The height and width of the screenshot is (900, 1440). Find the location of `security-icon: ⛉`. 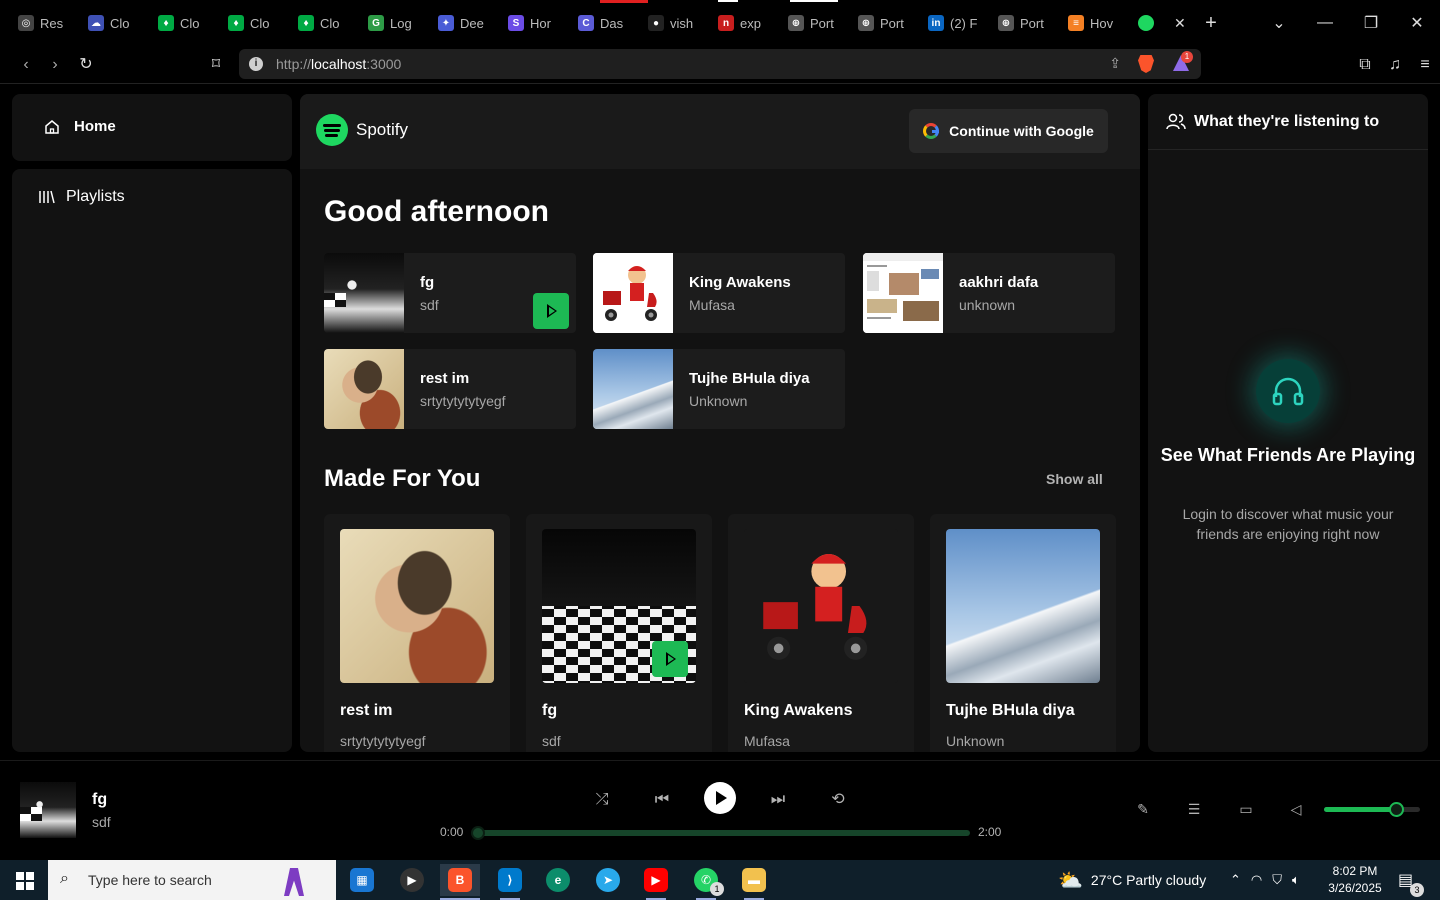

security-icon: ⛉ is located at coordinates (1277, 880).